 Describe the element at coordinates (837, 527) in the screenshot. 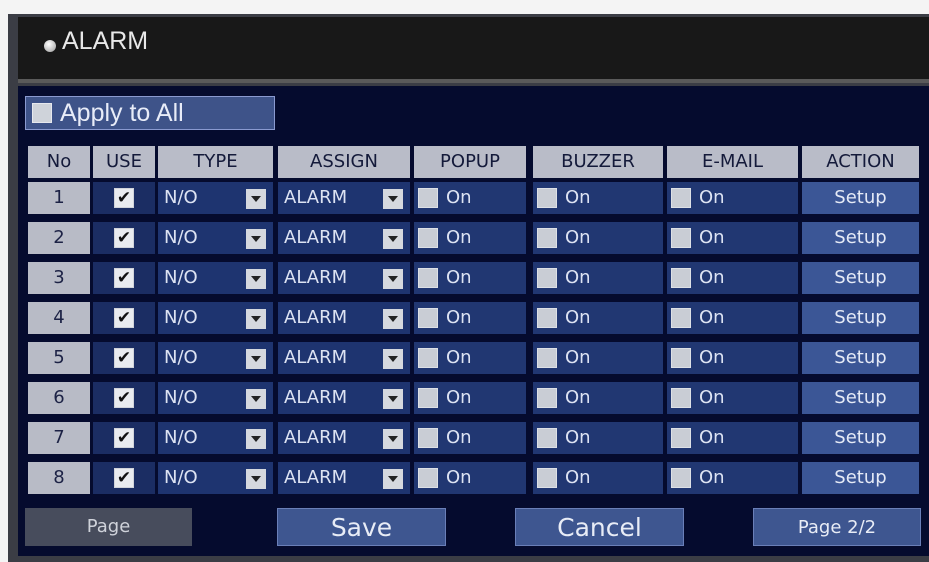

I see `page-indicator-button: Page 2/2` at that location.